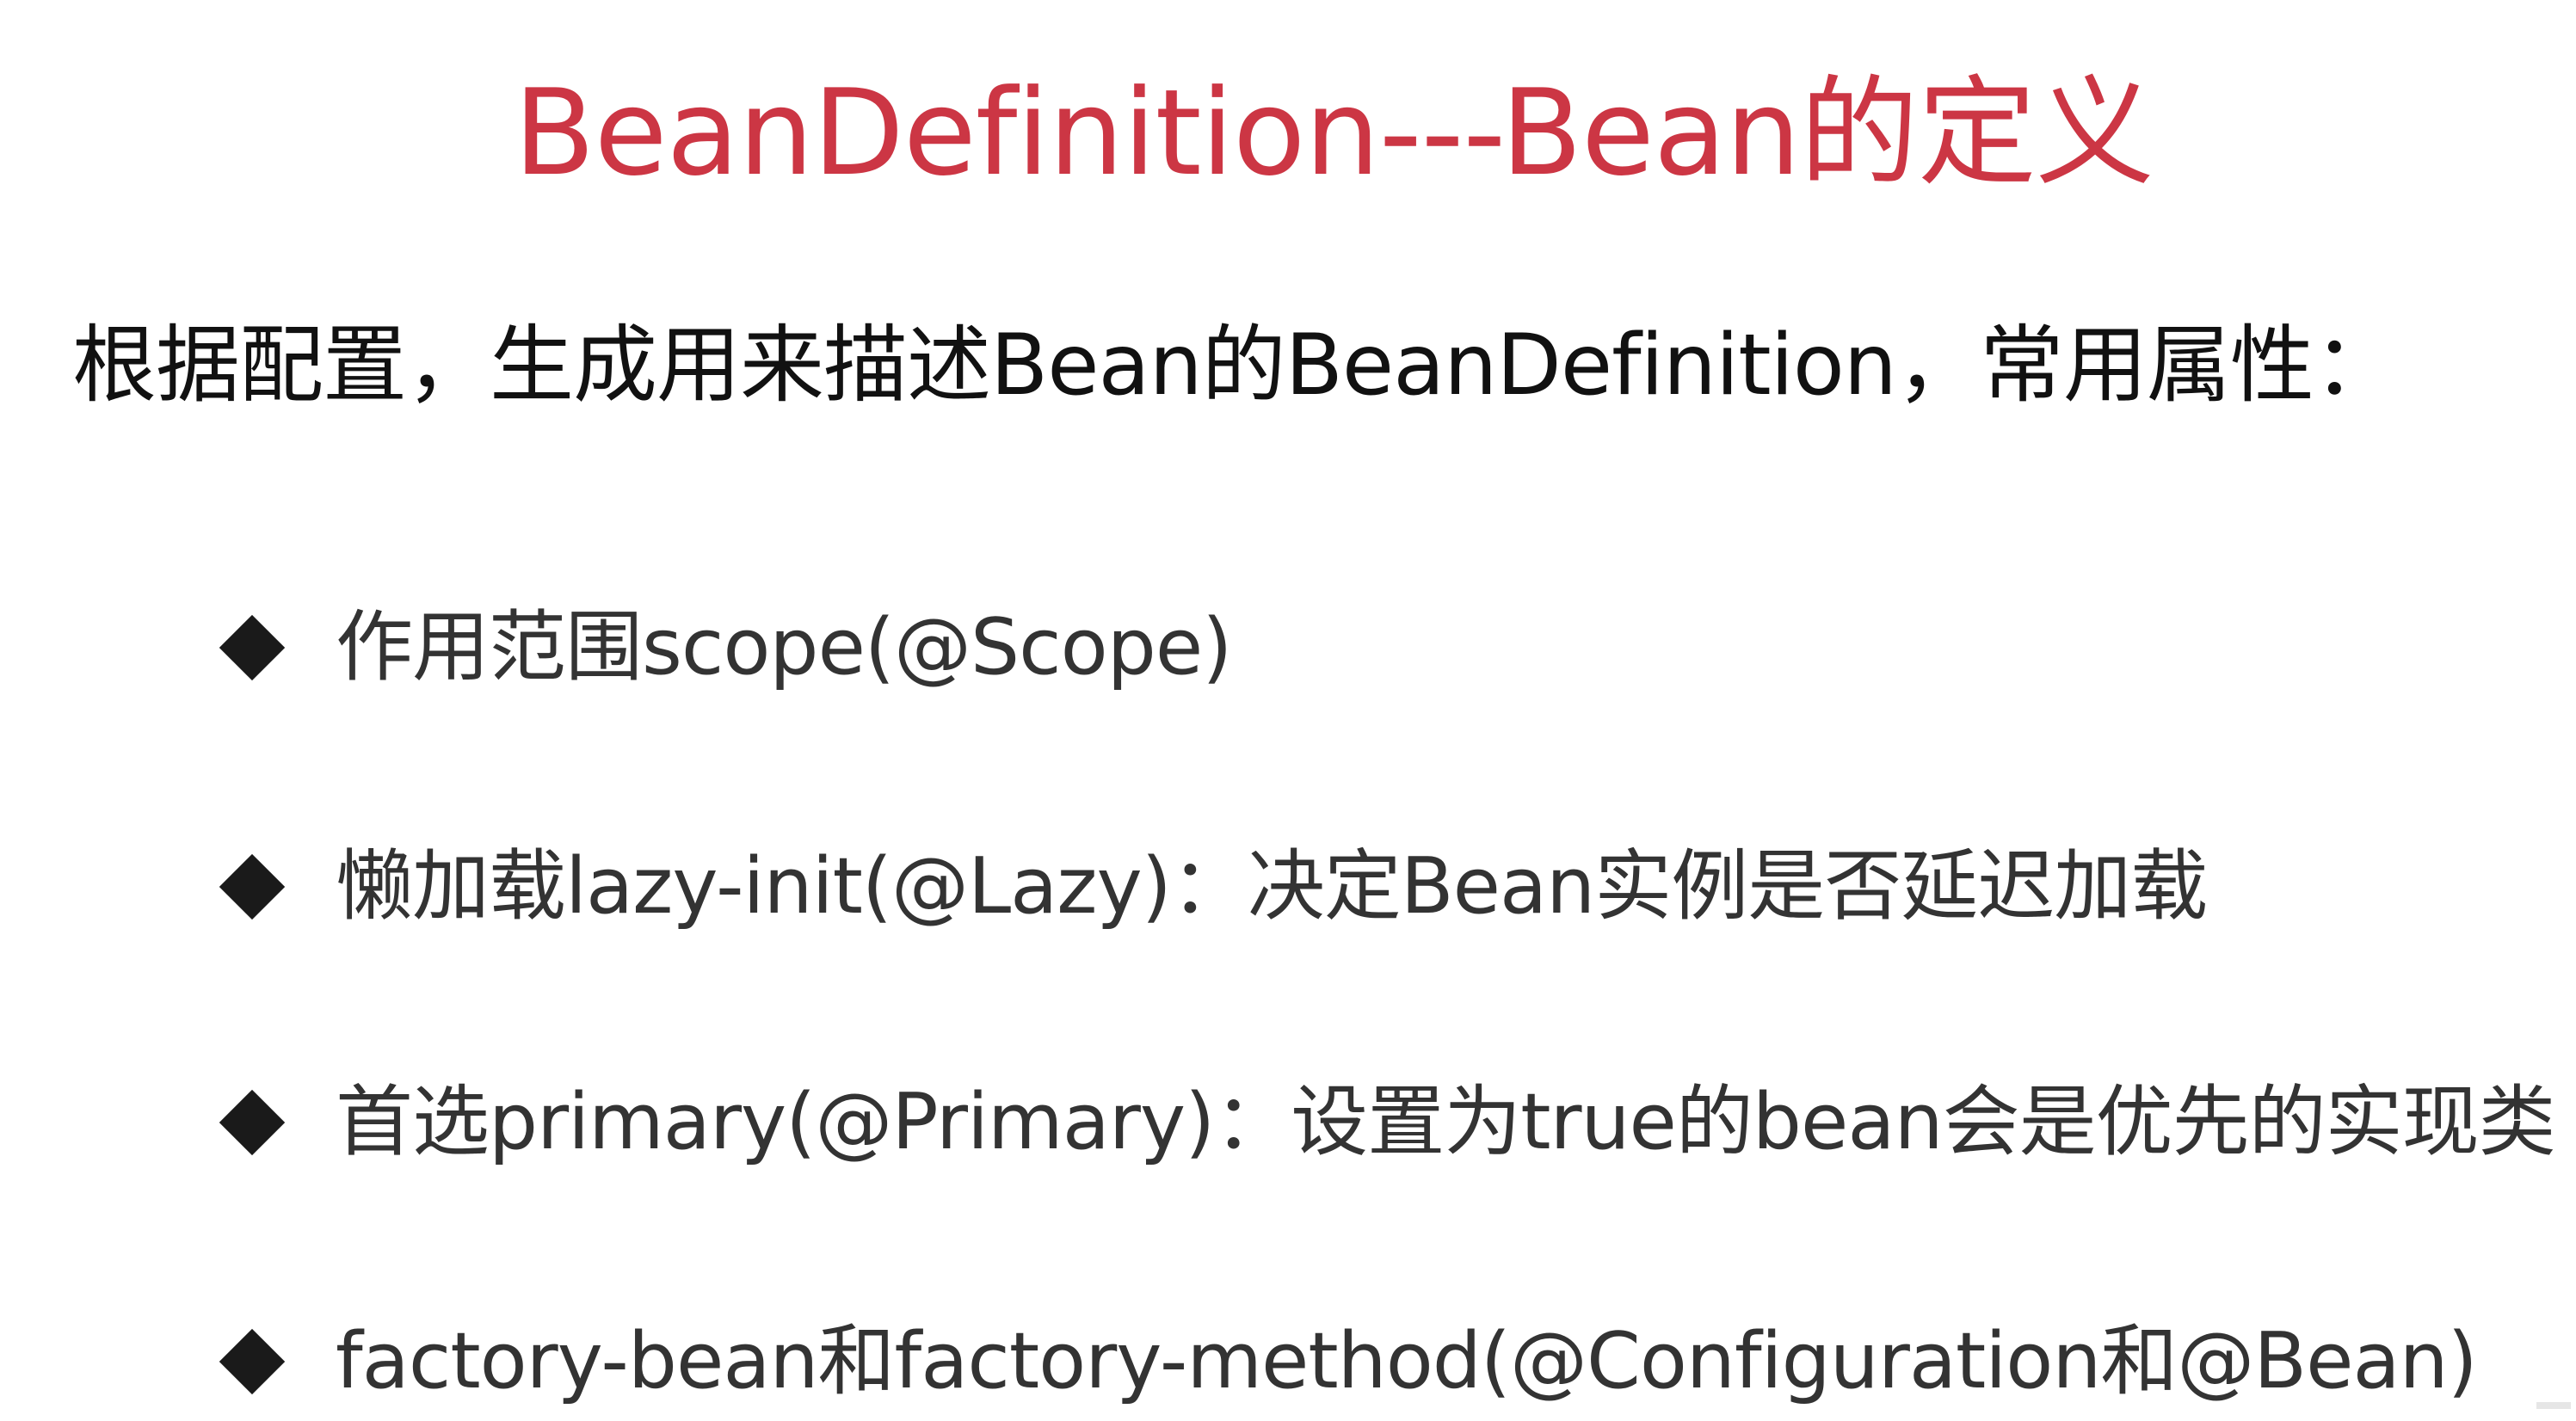 The width and height of the screenshot is (2576, 1421). What do you see at coordinates (784, 647) in the screenshot?
I see `bullet-text: 作用范围scope(@Scope)` at bounding box center [784, 647].